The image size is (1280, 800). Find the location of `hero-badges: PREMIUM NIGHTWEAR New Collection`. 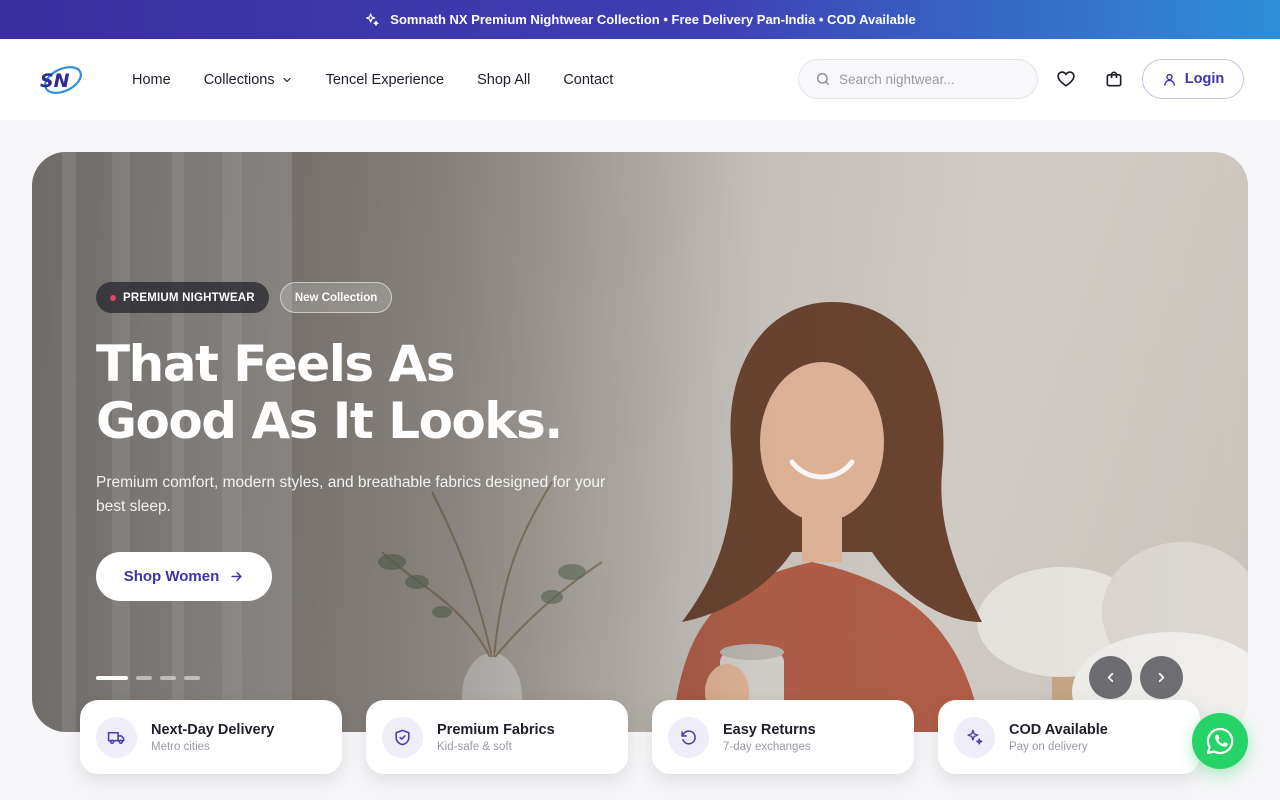

hero-badges: PREMIUM NIGHTWEAR New Collection is located at coordinates (244, 297).